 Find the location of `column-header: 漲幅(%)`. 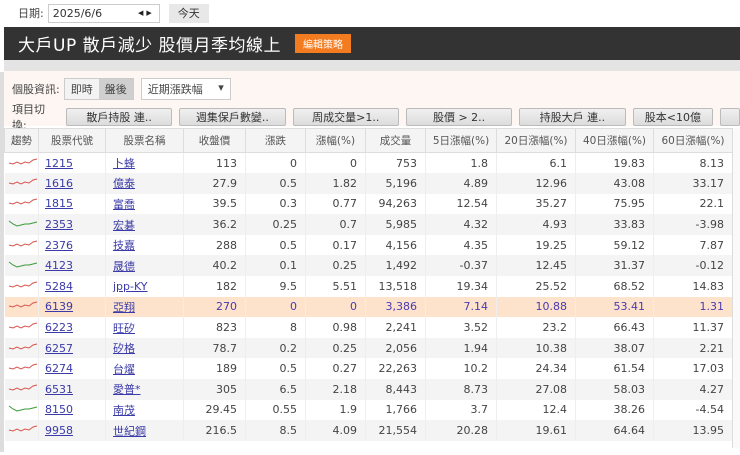

column-header: 漲幅(%) is located at coordinates (335, 140).